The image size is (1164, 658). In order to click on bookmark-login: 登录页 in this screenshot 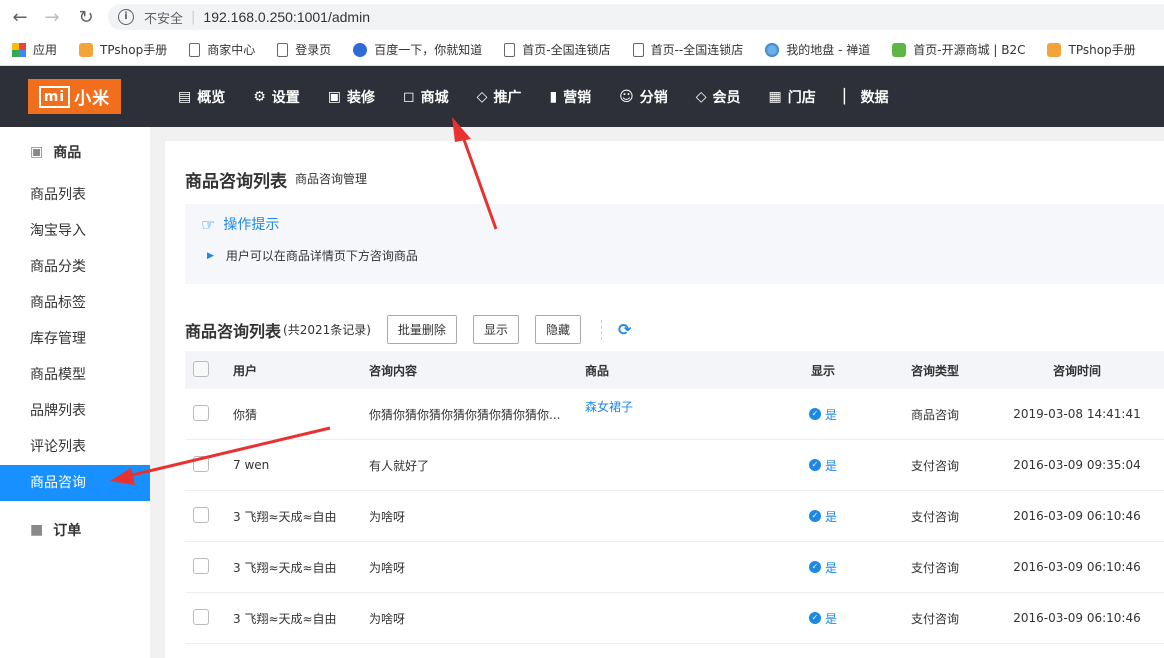, I will do `click(304, 49)`.